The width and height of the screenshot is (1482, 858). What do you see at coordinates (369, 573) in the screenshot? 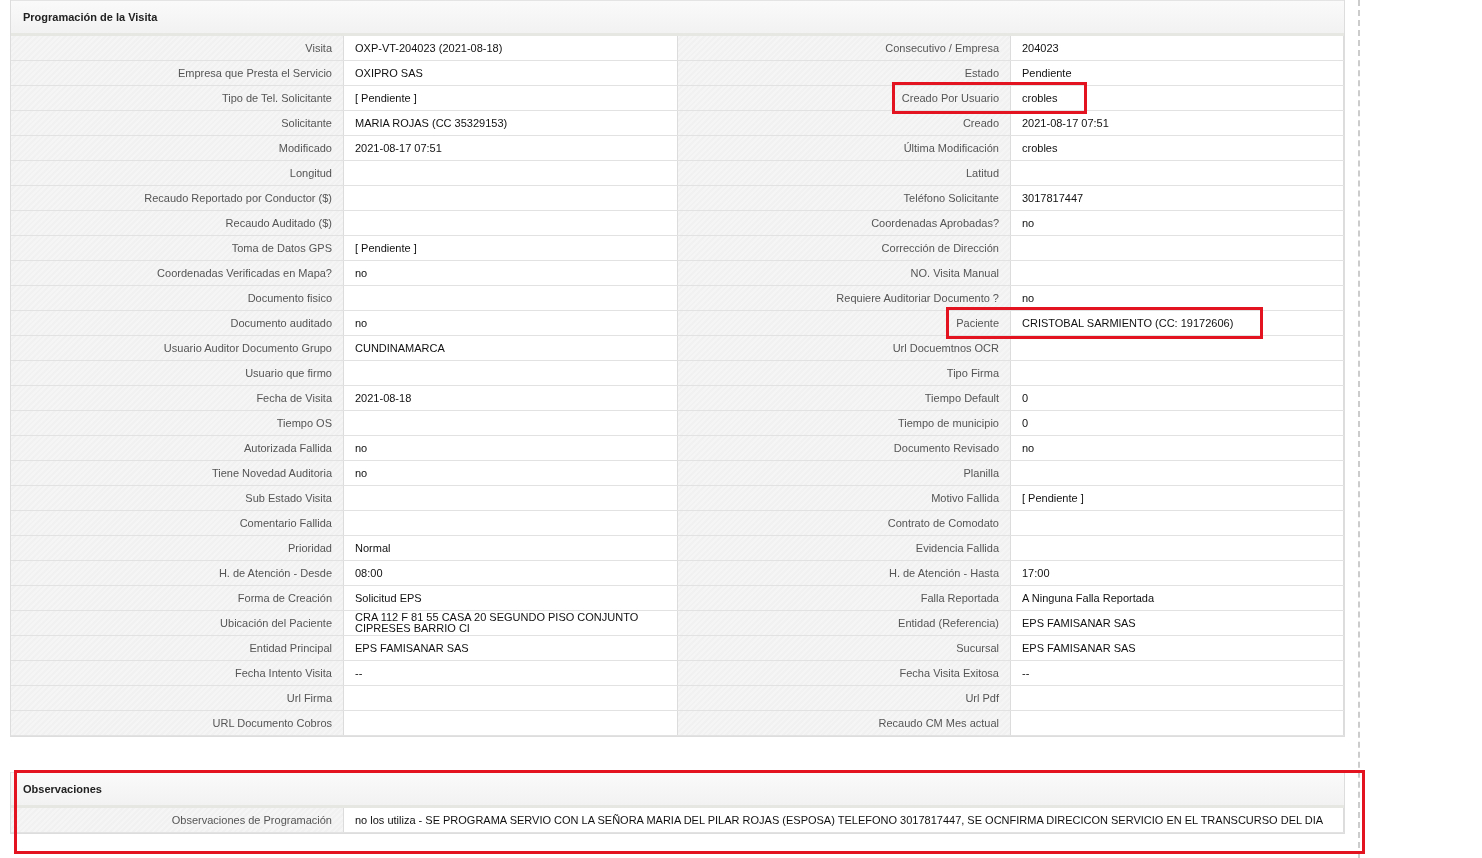
I see `field-value: 08:00` at bounding box center [369, 573].